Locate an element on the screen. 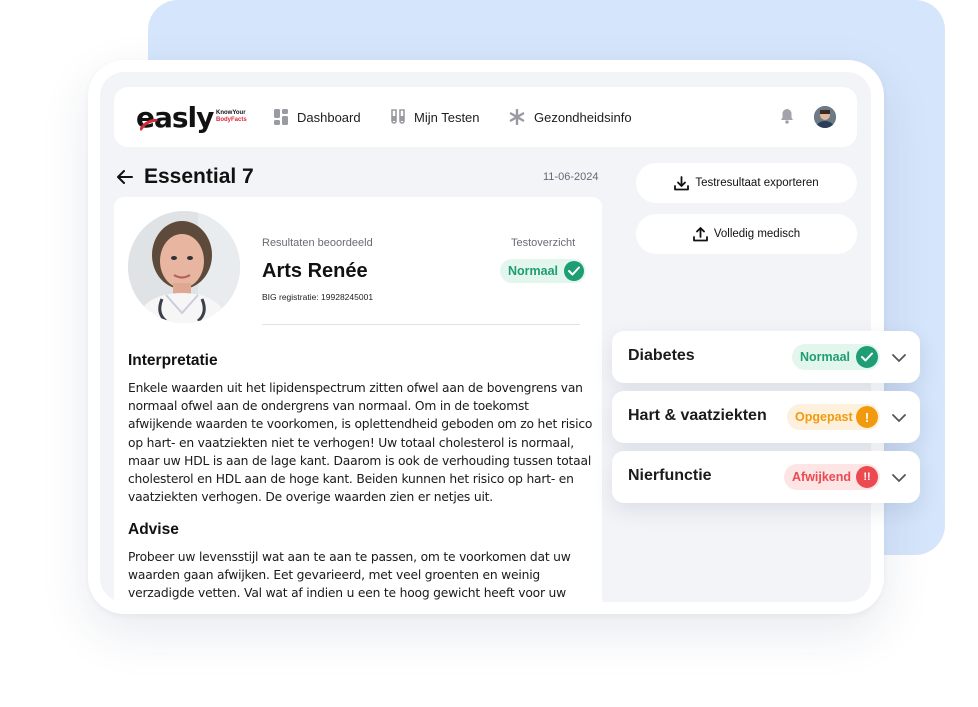  divider is located at coordinates (421, 324).